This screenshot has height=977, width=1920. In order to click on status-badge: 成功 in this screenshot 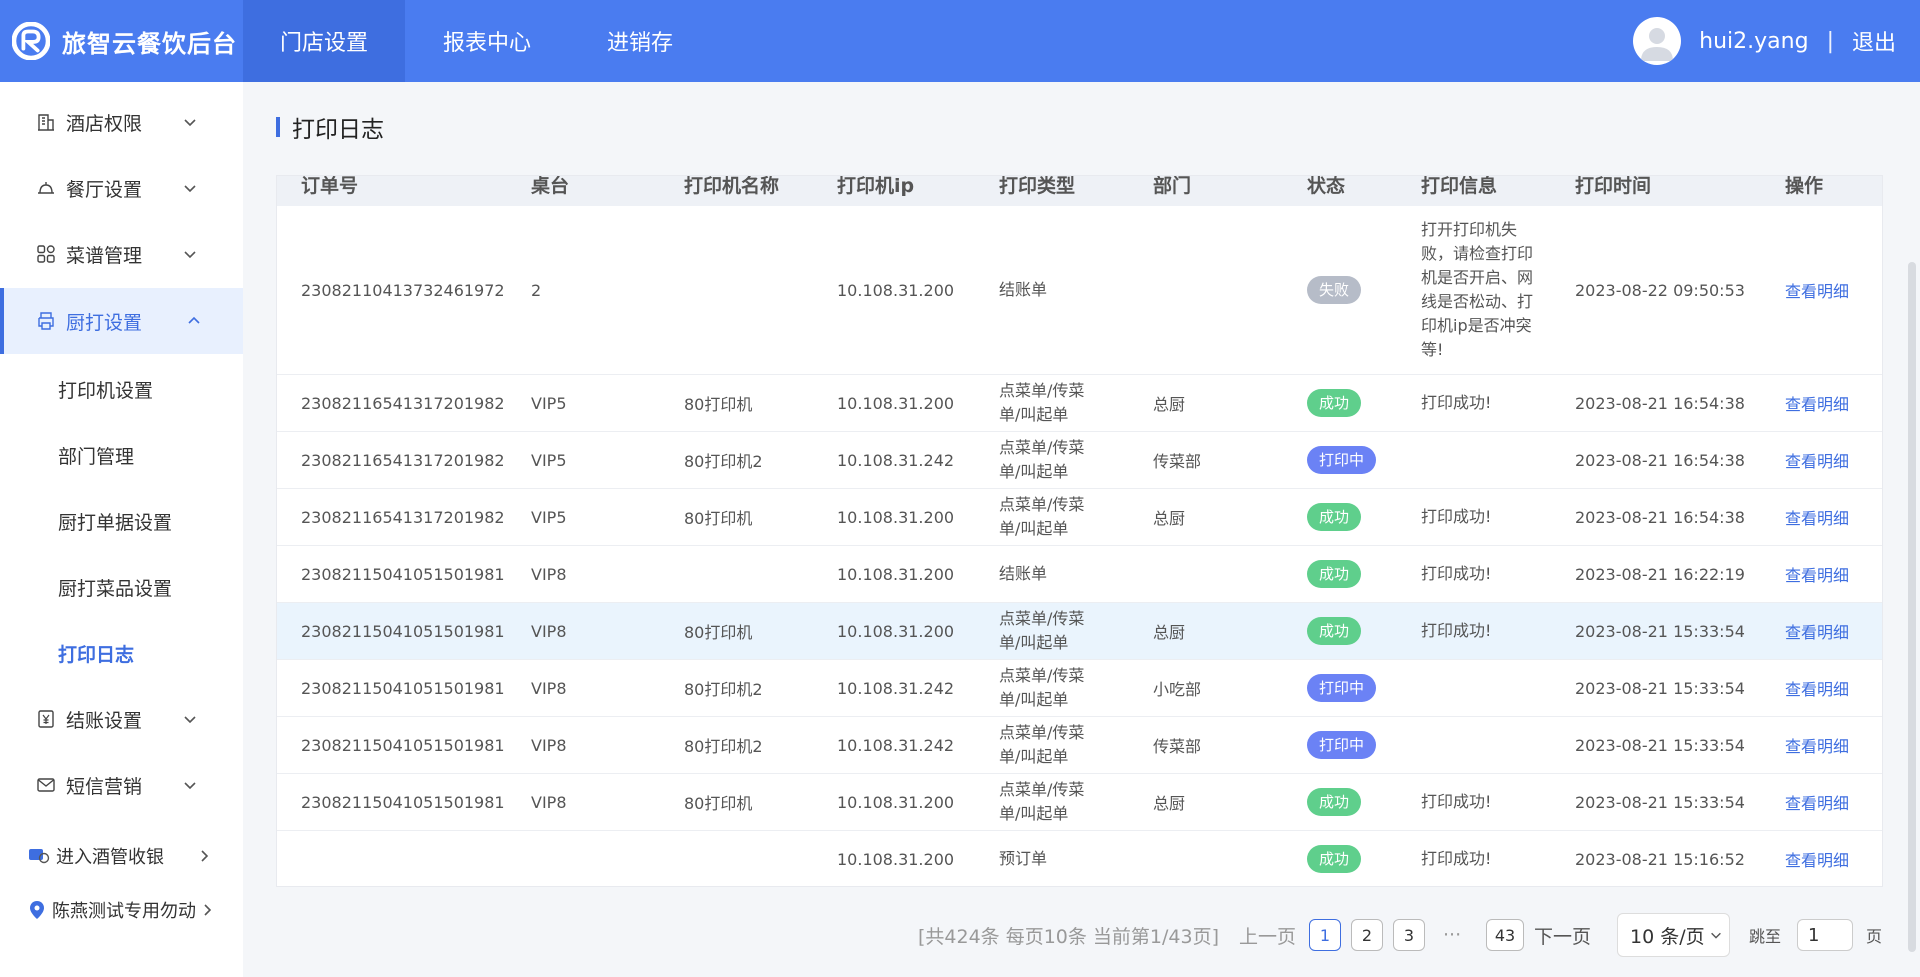, I will do `click(1334, 802)`.